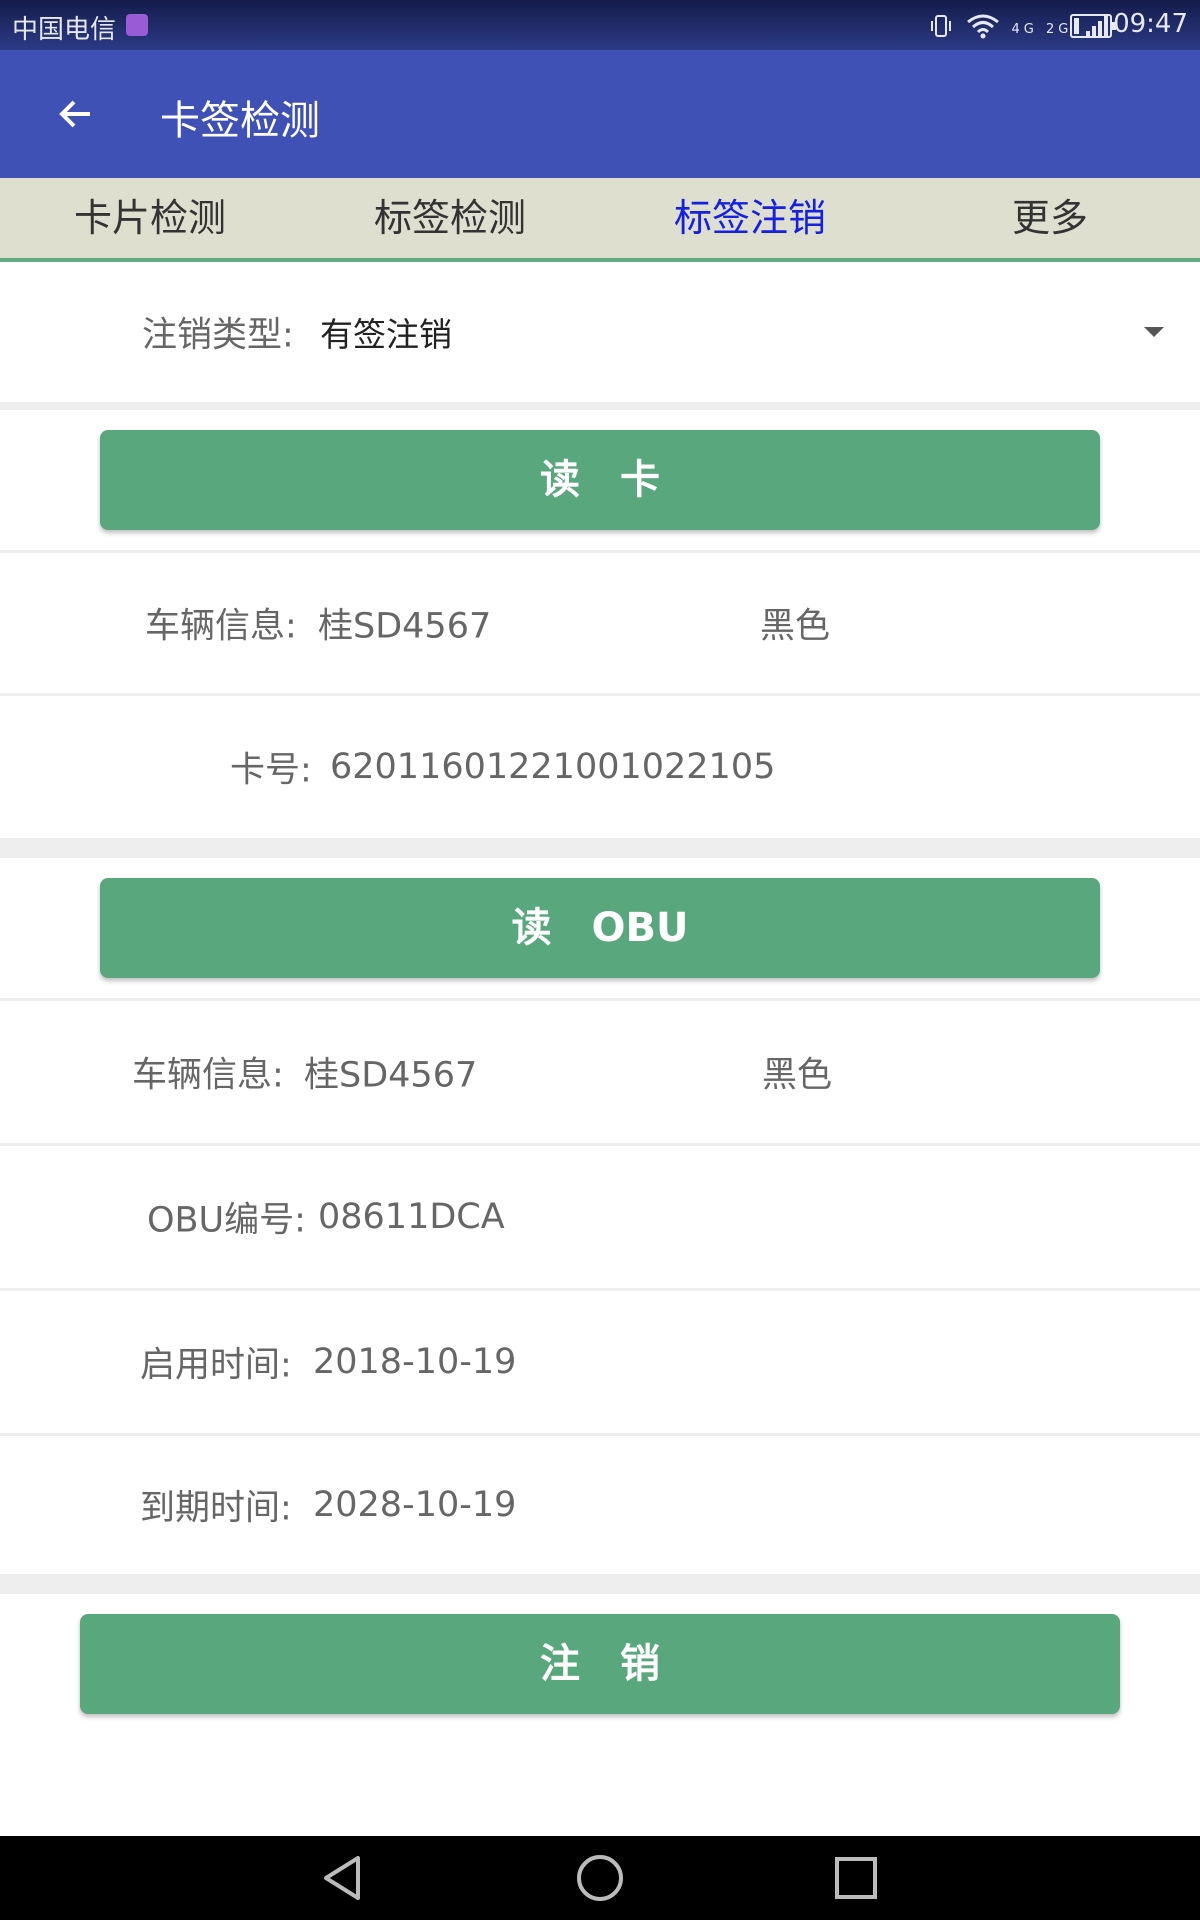  What do you see at coordinates (941, 26) in the screenshot?
I see `vibrate-icon` at bounding box center [941, 26].